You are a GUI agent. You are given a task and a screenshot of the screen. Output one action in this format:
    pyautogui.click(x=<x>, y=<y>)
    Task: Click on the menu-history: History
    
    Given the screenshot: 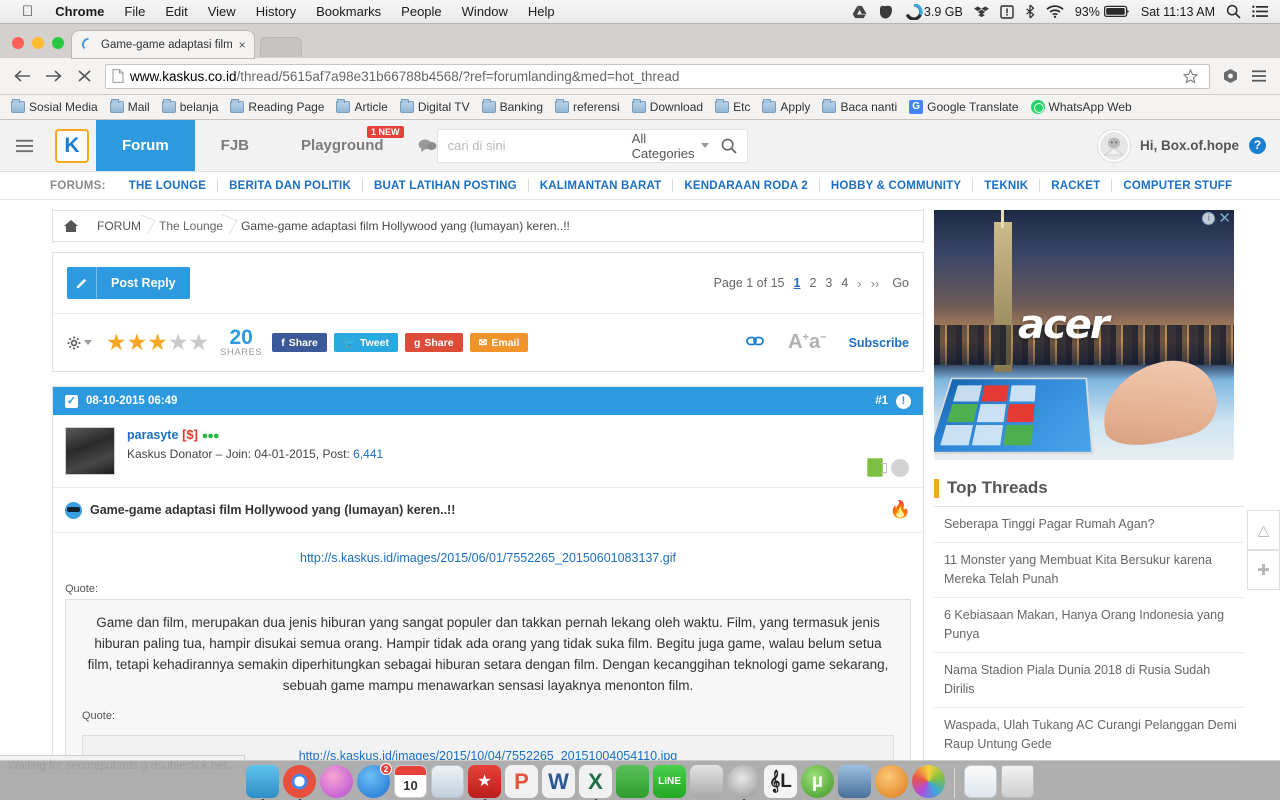 What is the action you would take?
    pyautogui.click(x=276, y=11)
    